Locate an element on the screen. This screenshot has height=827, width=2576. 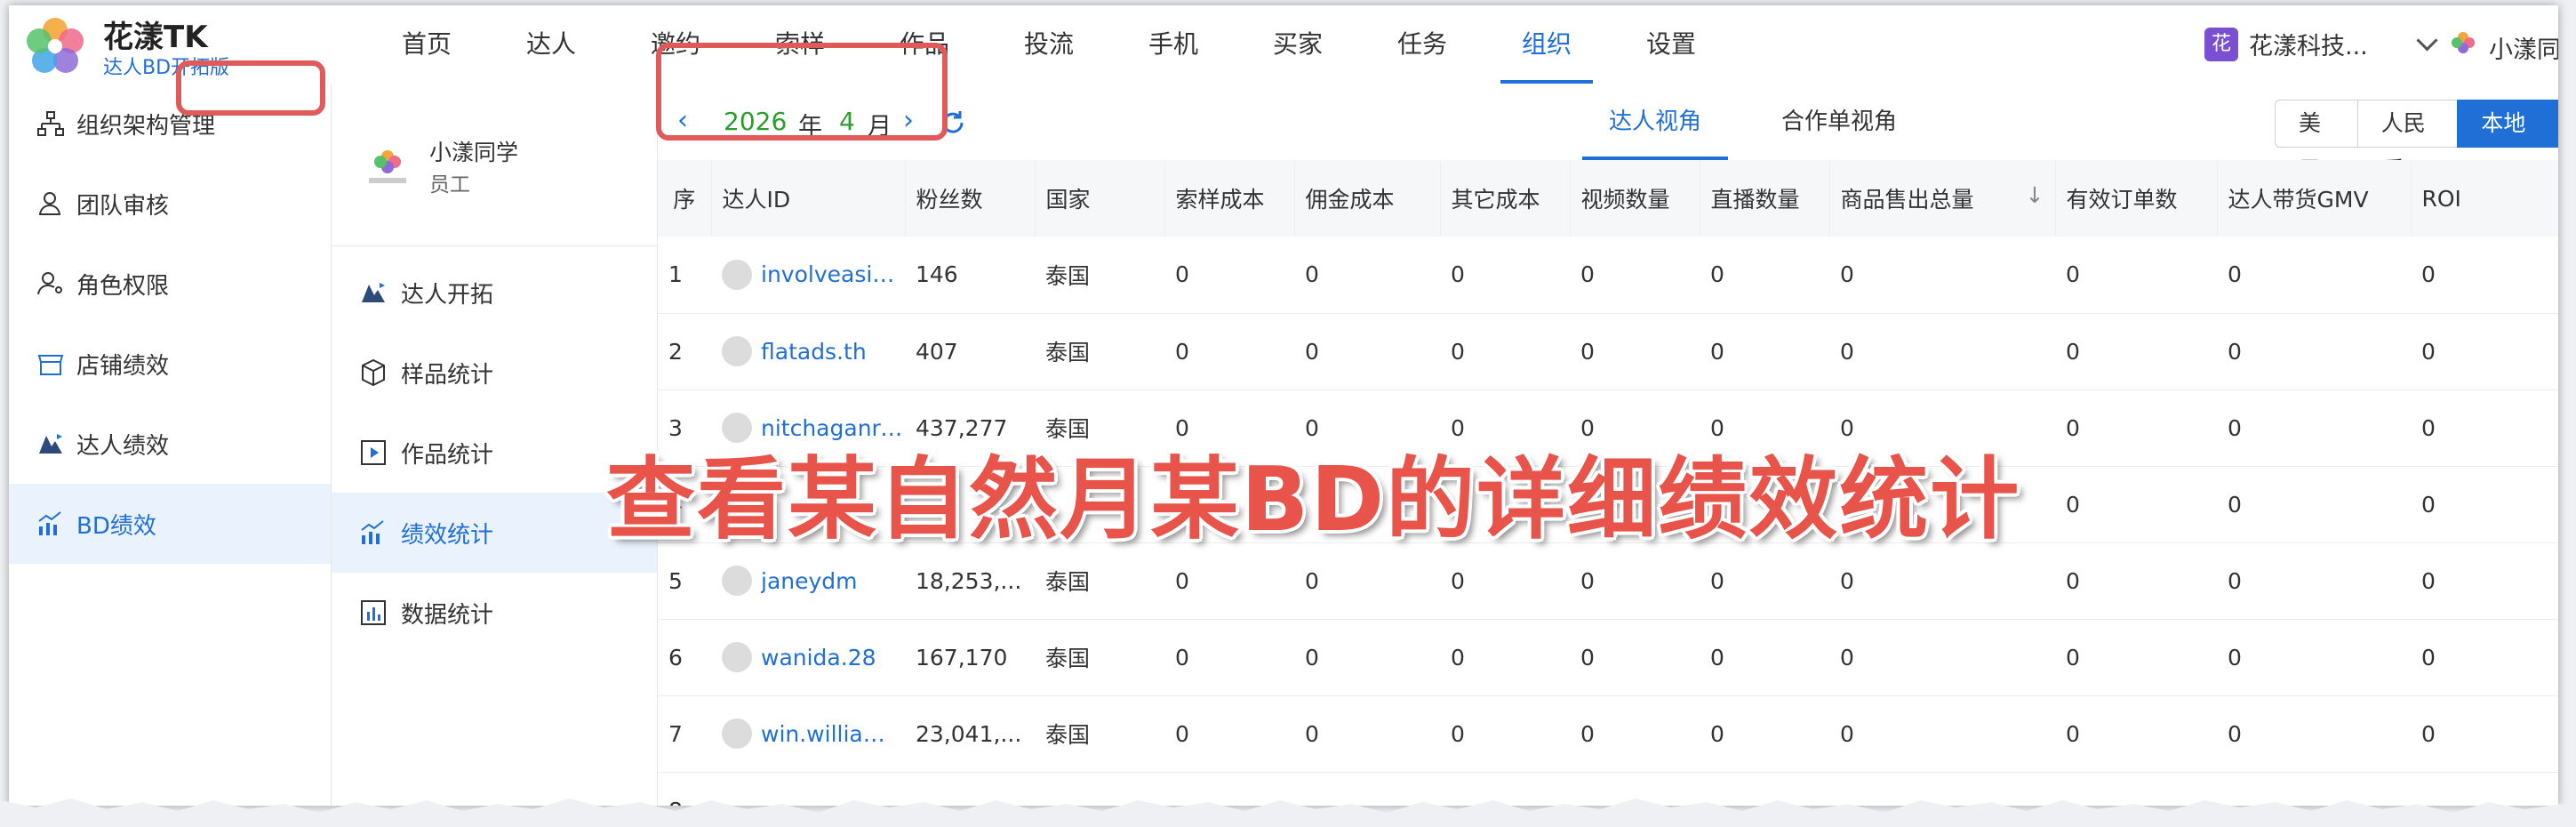
nav-creators: 达人 is located at coordinates (551, 44).